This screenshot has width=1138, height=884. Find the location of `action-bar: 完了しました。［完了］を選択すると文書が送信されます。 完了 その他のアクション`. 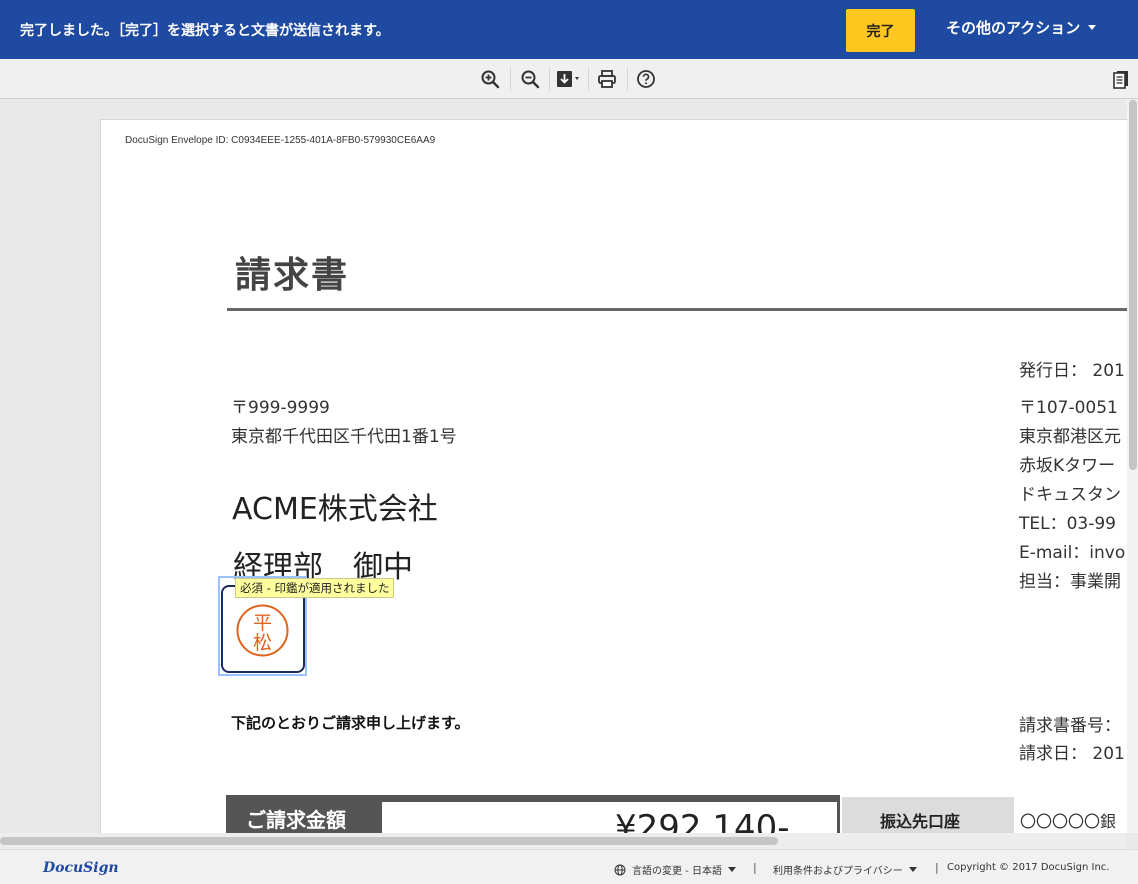

action-bar: 完了しました。［完了］を選択すると文書が送信されます。 完了 その他のアクション is located at coordinates (569, 29).